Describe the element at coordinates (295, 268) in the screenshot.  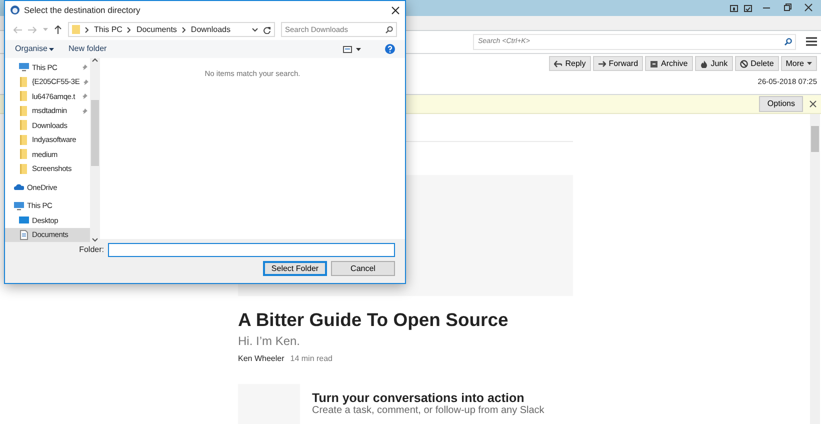
I see `select-folder-button: Select Folder` at that location.